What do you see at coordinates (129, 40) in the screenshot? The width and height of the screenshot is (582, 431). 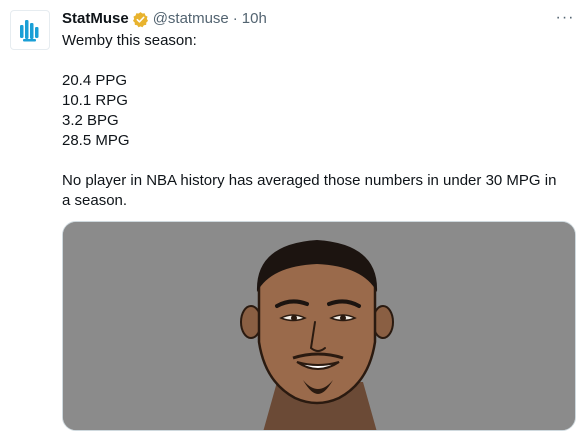 I see `tweet-line-intro: Wemby this season:` at bounding box center [129, 40].